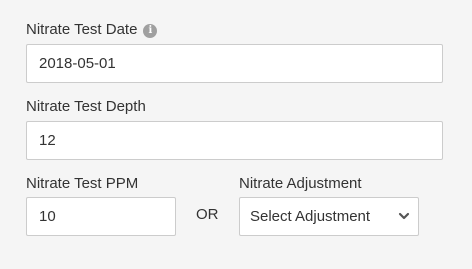 This screenshot has width=472, height=269. I want to click on nitrate-test-depth-input, so click(234, 140).